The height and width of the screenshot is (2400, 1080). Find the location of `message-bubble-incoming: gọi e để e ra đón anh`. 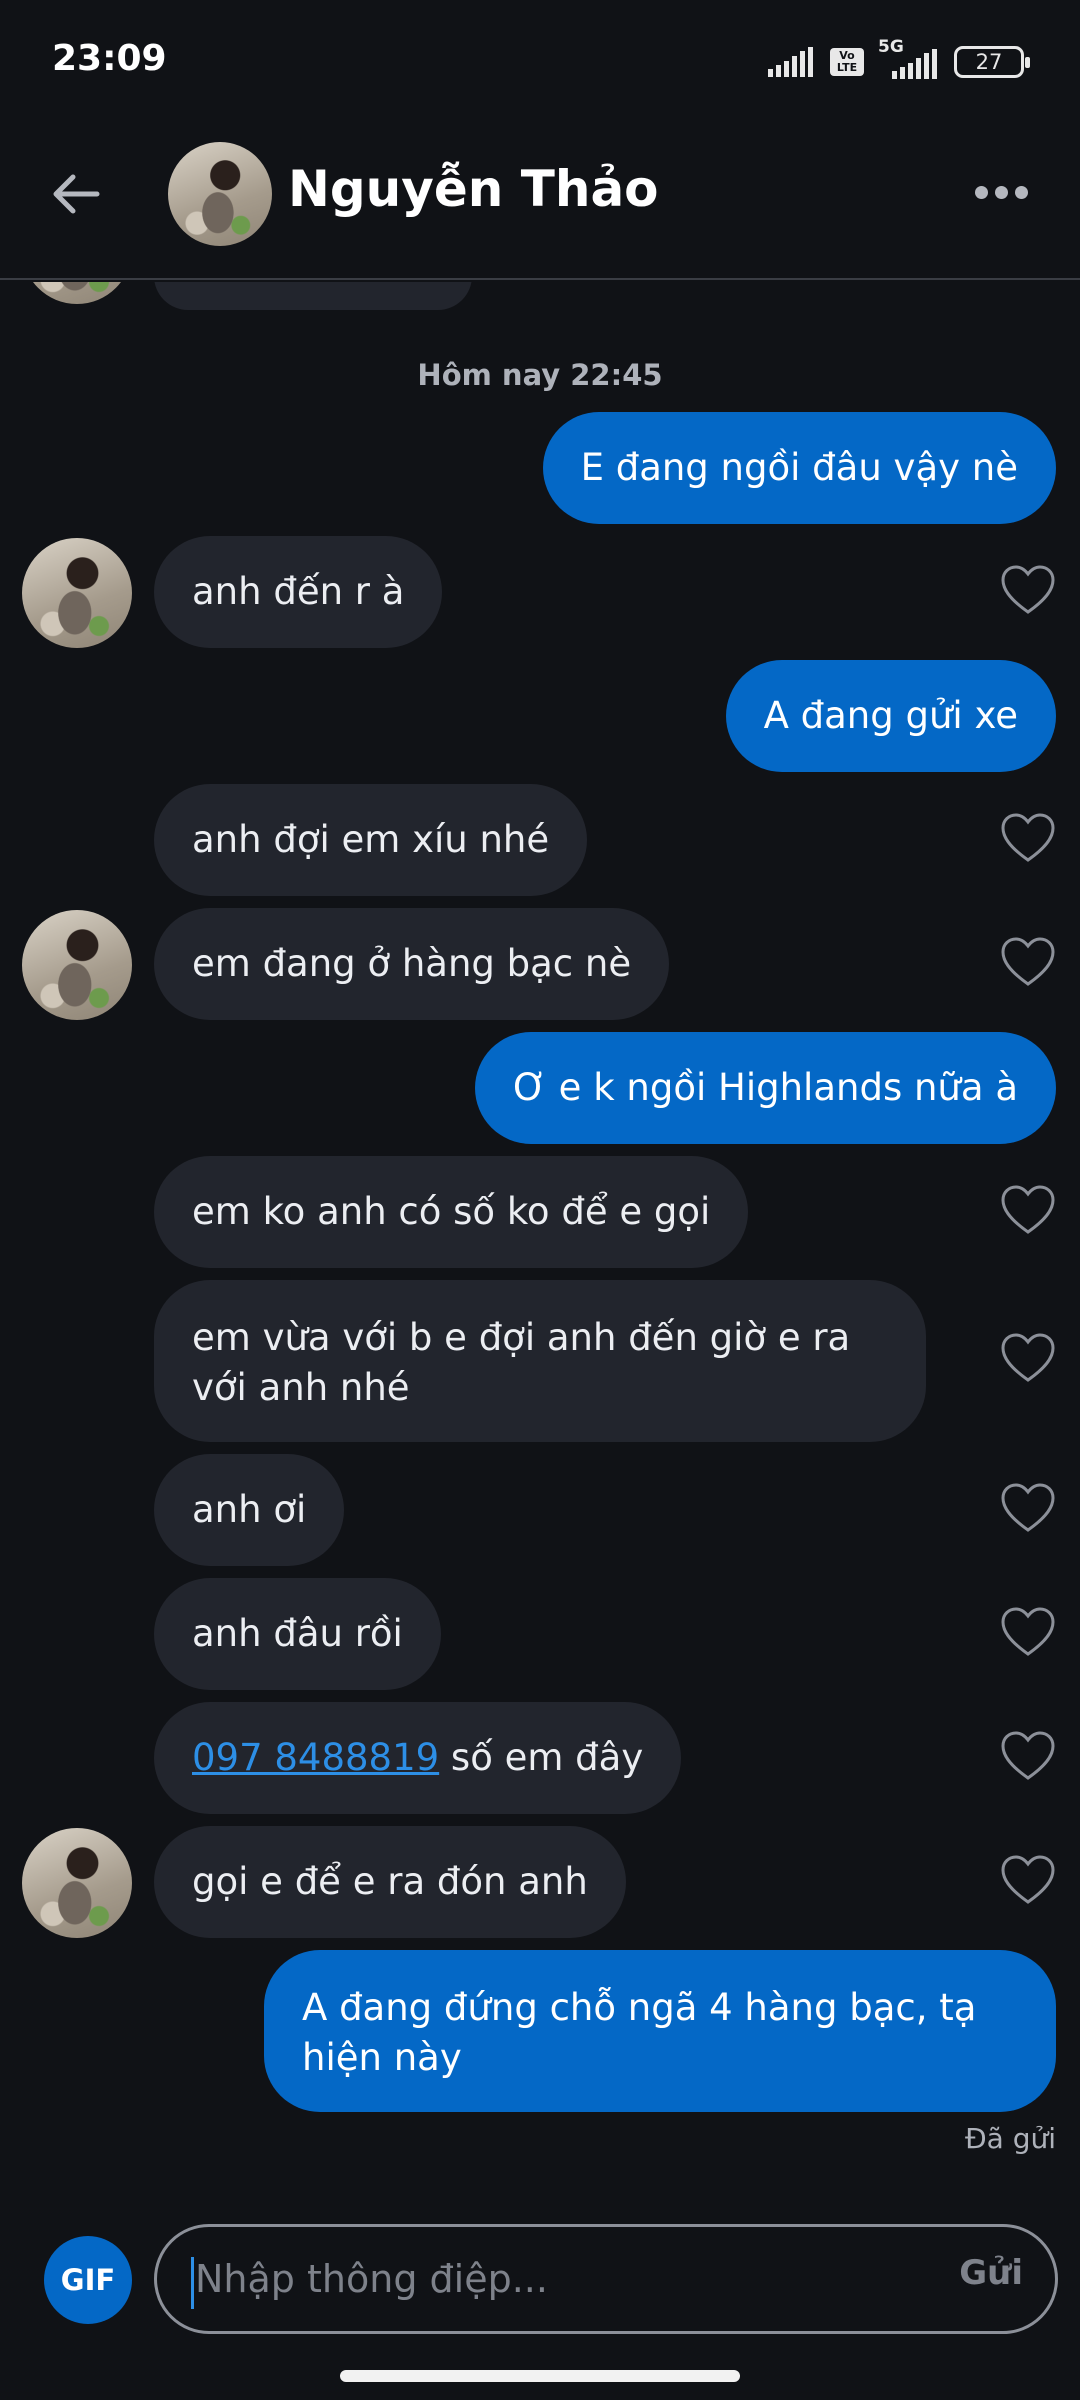

message-bubble-incoming: gọi e để e ra đón anh is located at coordinates (390, 1882).